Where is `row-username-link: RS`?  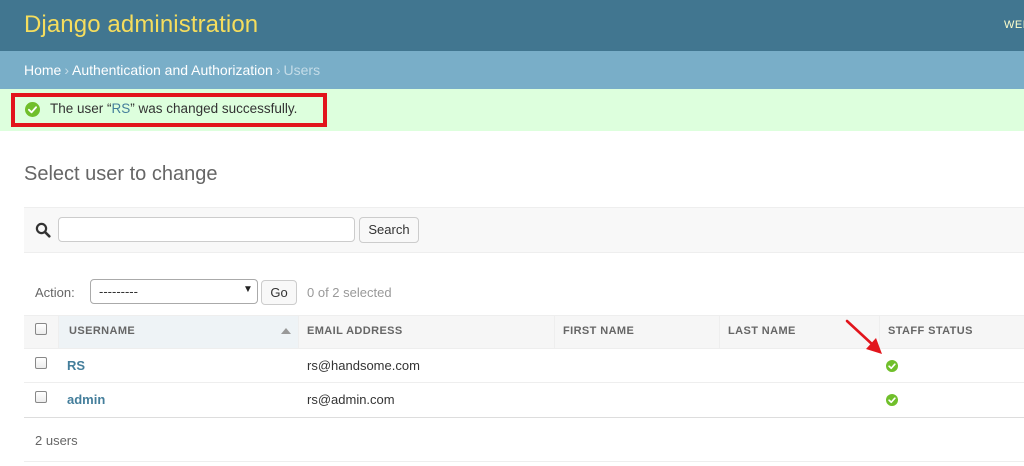 row-username-link: RS is located at coordinates (76, 365).